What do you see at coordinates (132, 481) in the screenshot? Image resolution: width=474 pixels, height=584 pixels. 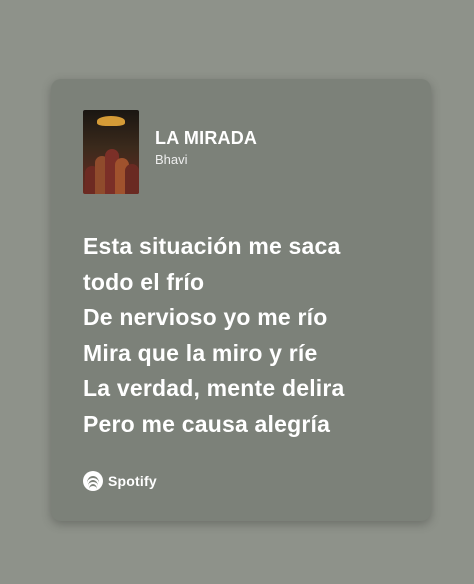 I see `spotify-wordmark: Spotify` at bounding box center [132, 481].